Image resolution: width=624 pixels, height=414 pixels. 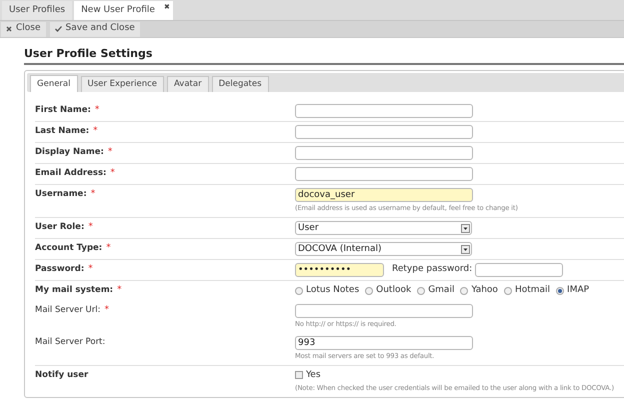 What do you see at coordinates (95, 29) in the screenshot?
I see `toolbar-button: Save and Close` at bounding box center [95, 29].